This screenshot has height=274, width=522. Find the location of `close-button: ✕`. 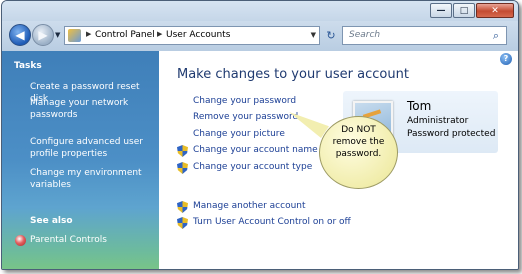

close-button: ✕ is located at coordinates (495, 10).